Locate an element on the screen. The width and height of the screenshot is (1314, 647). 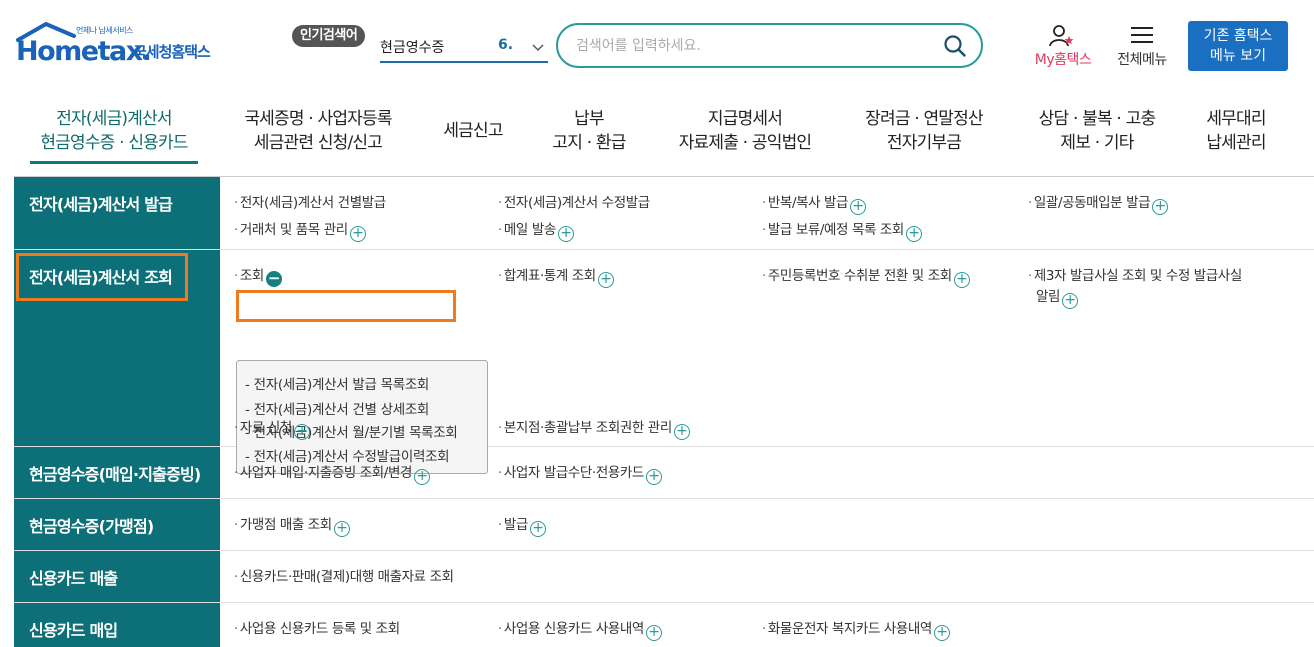
nav-item-line2: 자료제출 · 공익법인 is located at coordinates (745, 143).